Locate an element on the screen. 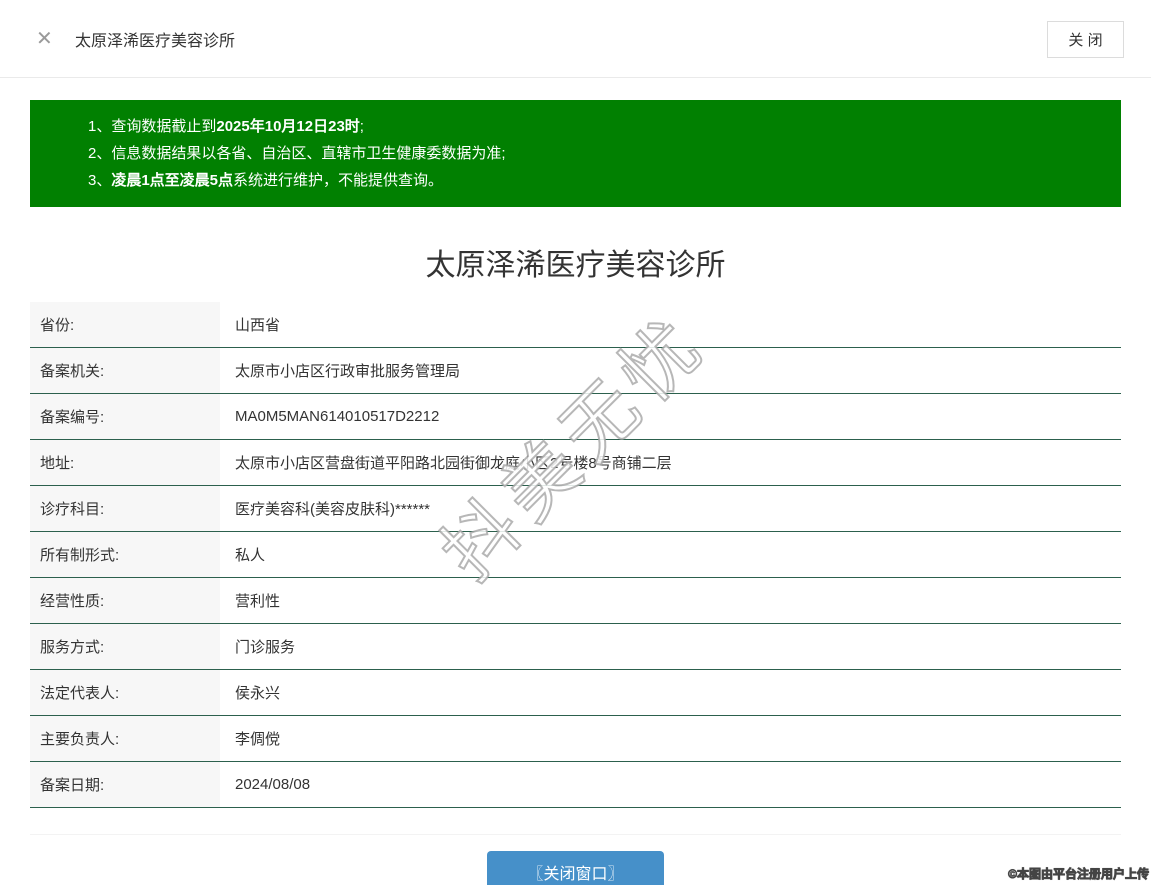  row-label: 备案日期: is located at coordinates (125, 784).